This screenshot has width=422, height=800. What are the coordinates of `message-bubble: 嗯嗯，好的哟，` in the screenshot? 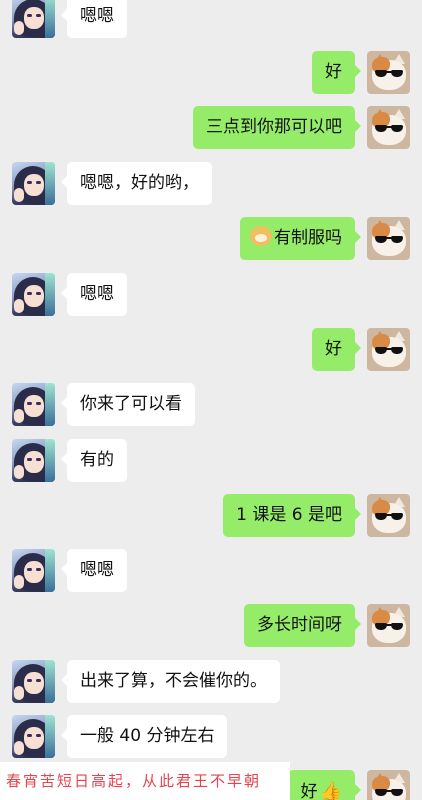 It's located at (136, 183).